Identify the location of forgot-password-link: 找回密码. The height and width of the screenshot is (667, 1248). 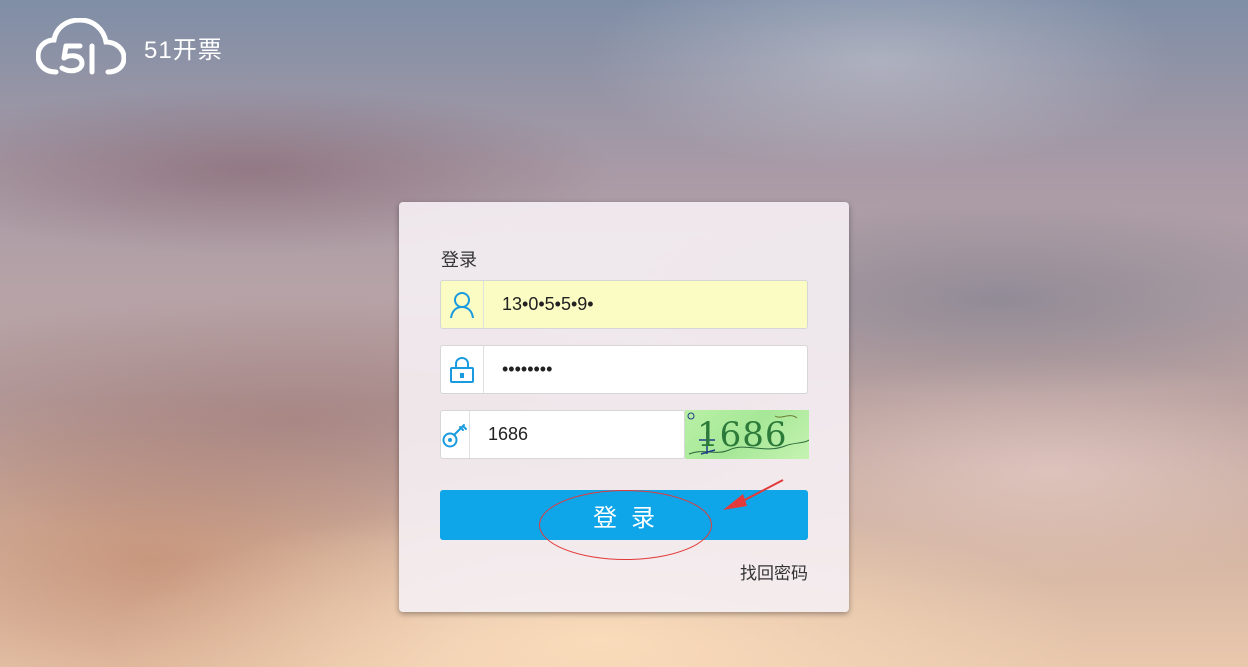
(774, 571).